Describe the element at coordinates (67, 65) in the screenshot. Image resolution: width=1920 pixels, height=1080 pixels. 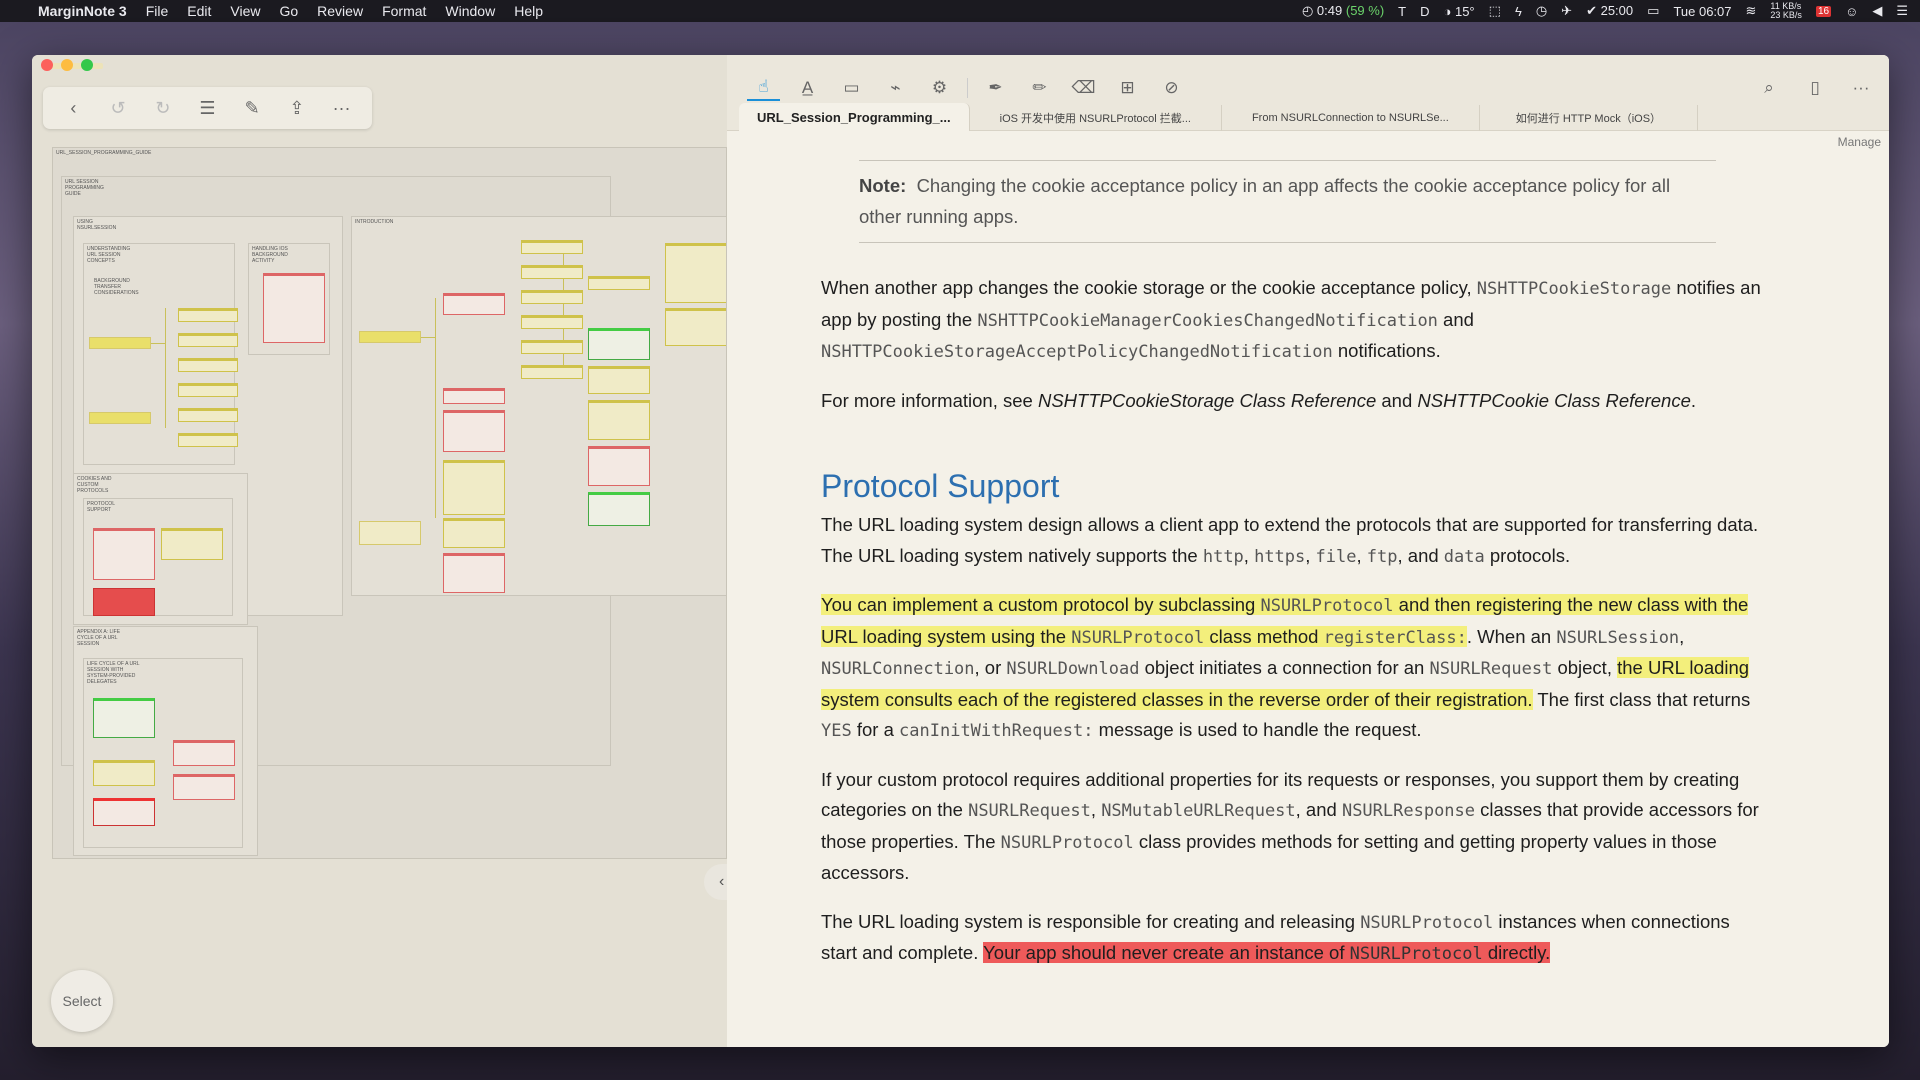
I see `minimize-window-button` at that location.